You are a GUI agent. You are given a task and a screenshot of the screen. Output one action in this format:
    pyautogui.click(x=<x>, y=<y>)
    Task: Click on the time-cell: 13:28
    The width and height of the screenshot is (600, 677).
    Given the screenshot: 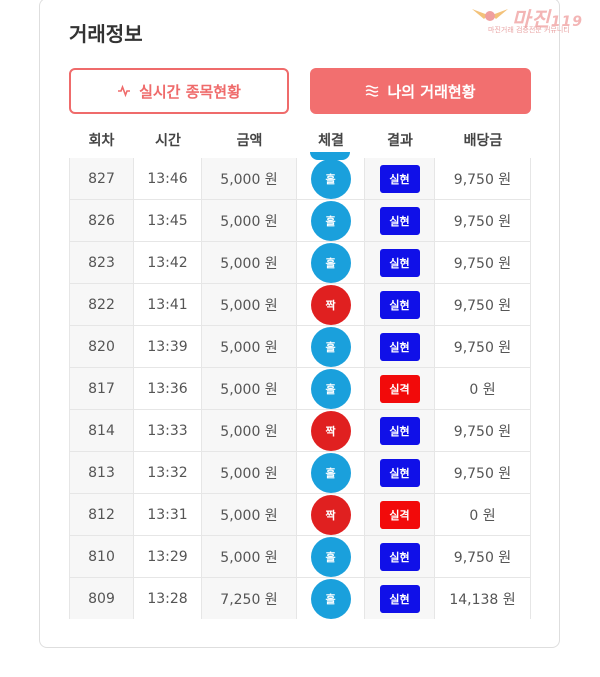 What is the action you would take?
    pyautogui.click(x=168, y=598)
    